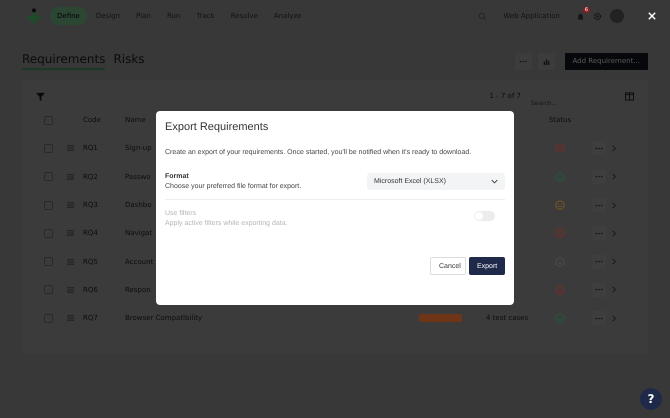  I want to click on chart-button, so click(546, 61).